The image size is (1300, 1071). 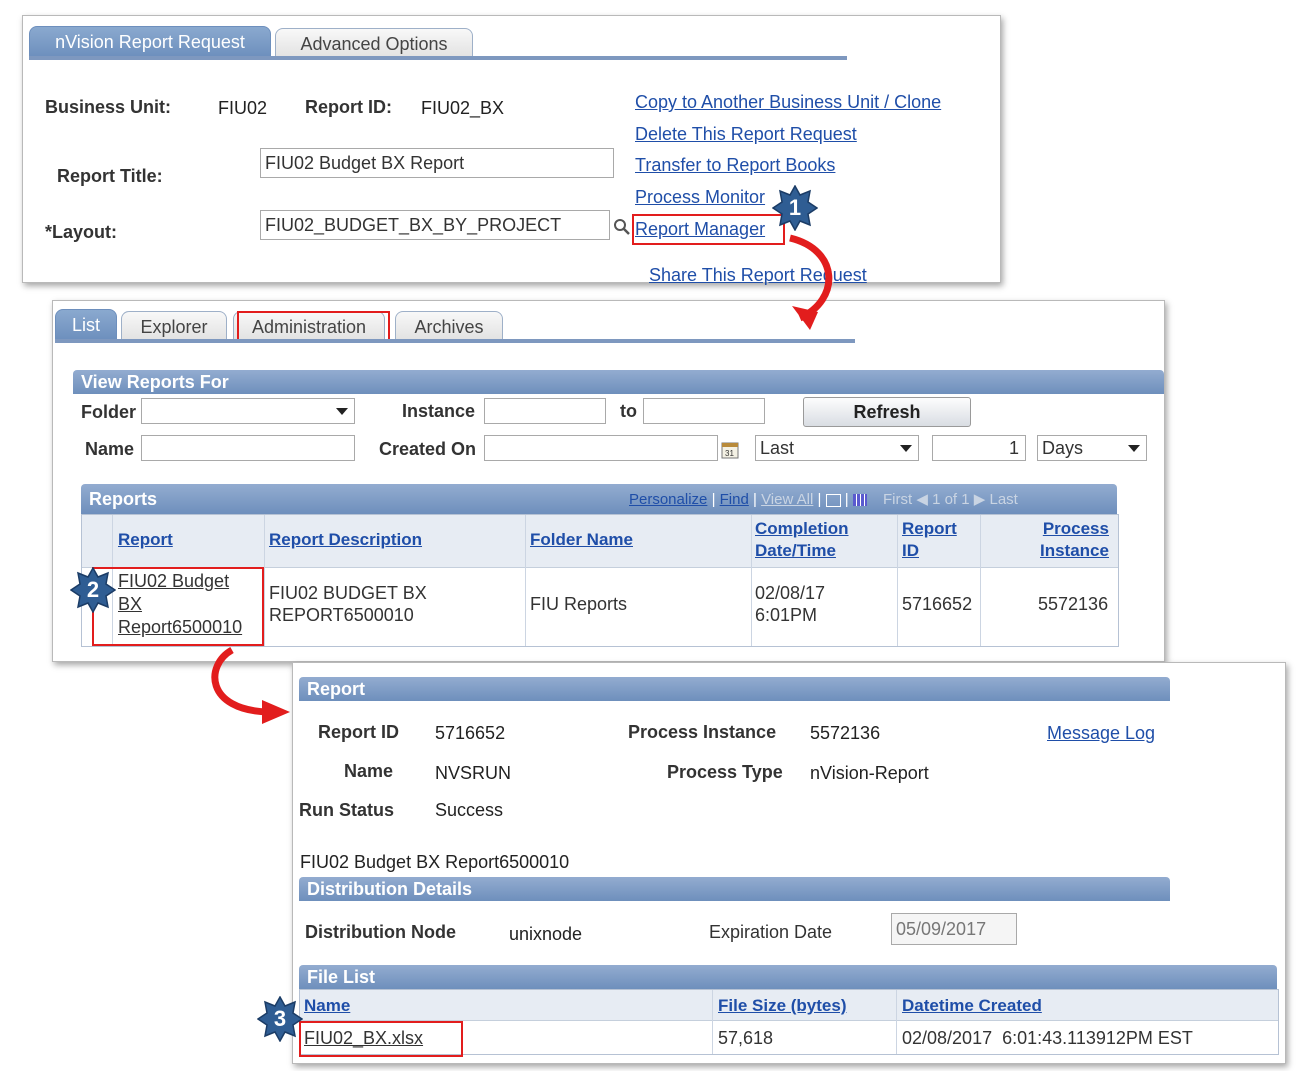 I want to click on step-number-1: 1, so click(x=795, y=207).